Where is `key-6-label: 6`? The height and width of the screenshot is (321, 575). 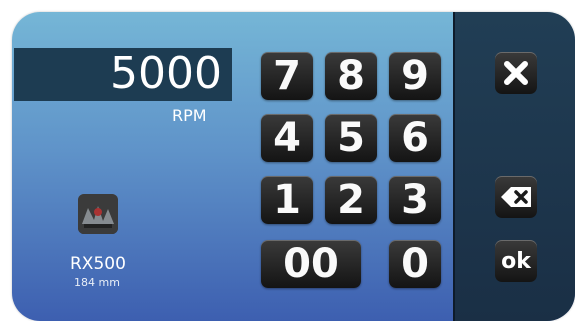
key-6-label: 6 is located at coordinates (415, 138).